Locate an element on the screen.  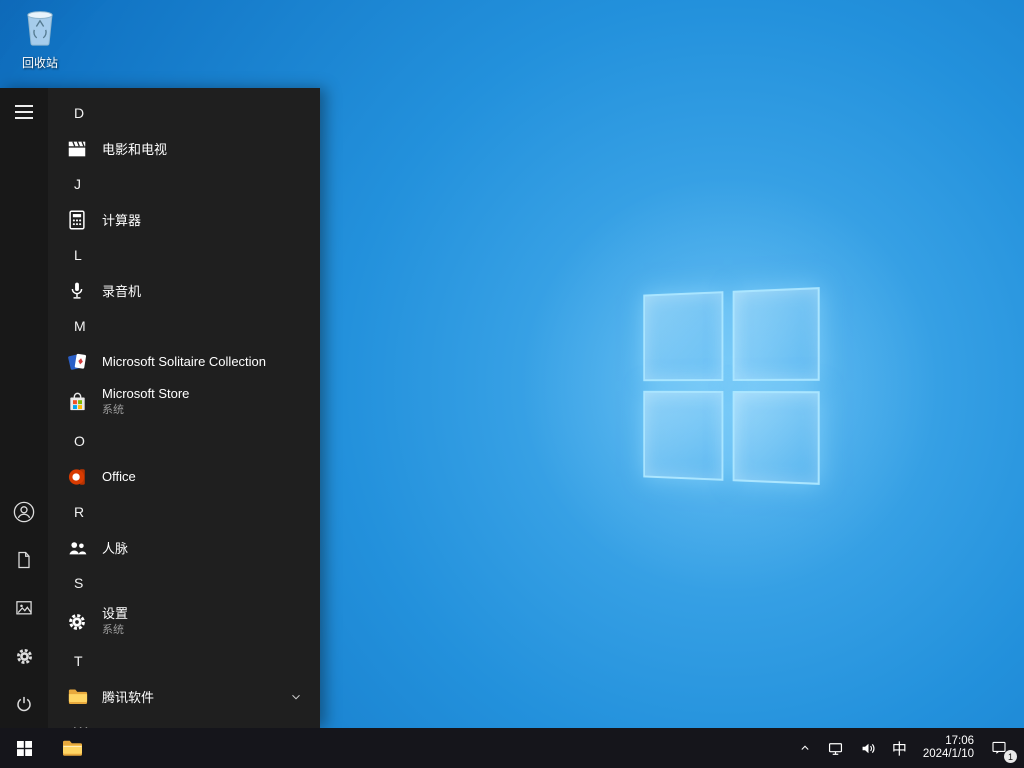
start-app-calculator: 计算器 is located at coordinates (184, 219).